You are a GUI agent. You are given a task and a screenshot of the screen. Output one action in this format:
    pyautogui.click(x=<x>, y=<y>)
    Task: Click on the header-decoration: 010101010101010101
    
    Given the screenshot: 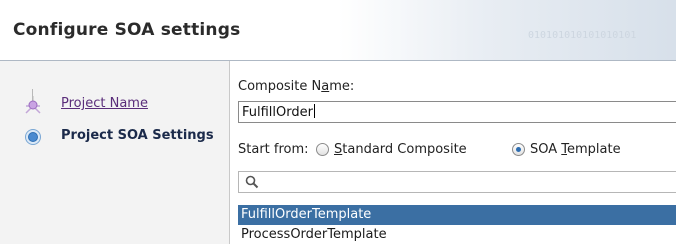 What is the action you would take?
    pyautogui.click(x=582, y=35)
    